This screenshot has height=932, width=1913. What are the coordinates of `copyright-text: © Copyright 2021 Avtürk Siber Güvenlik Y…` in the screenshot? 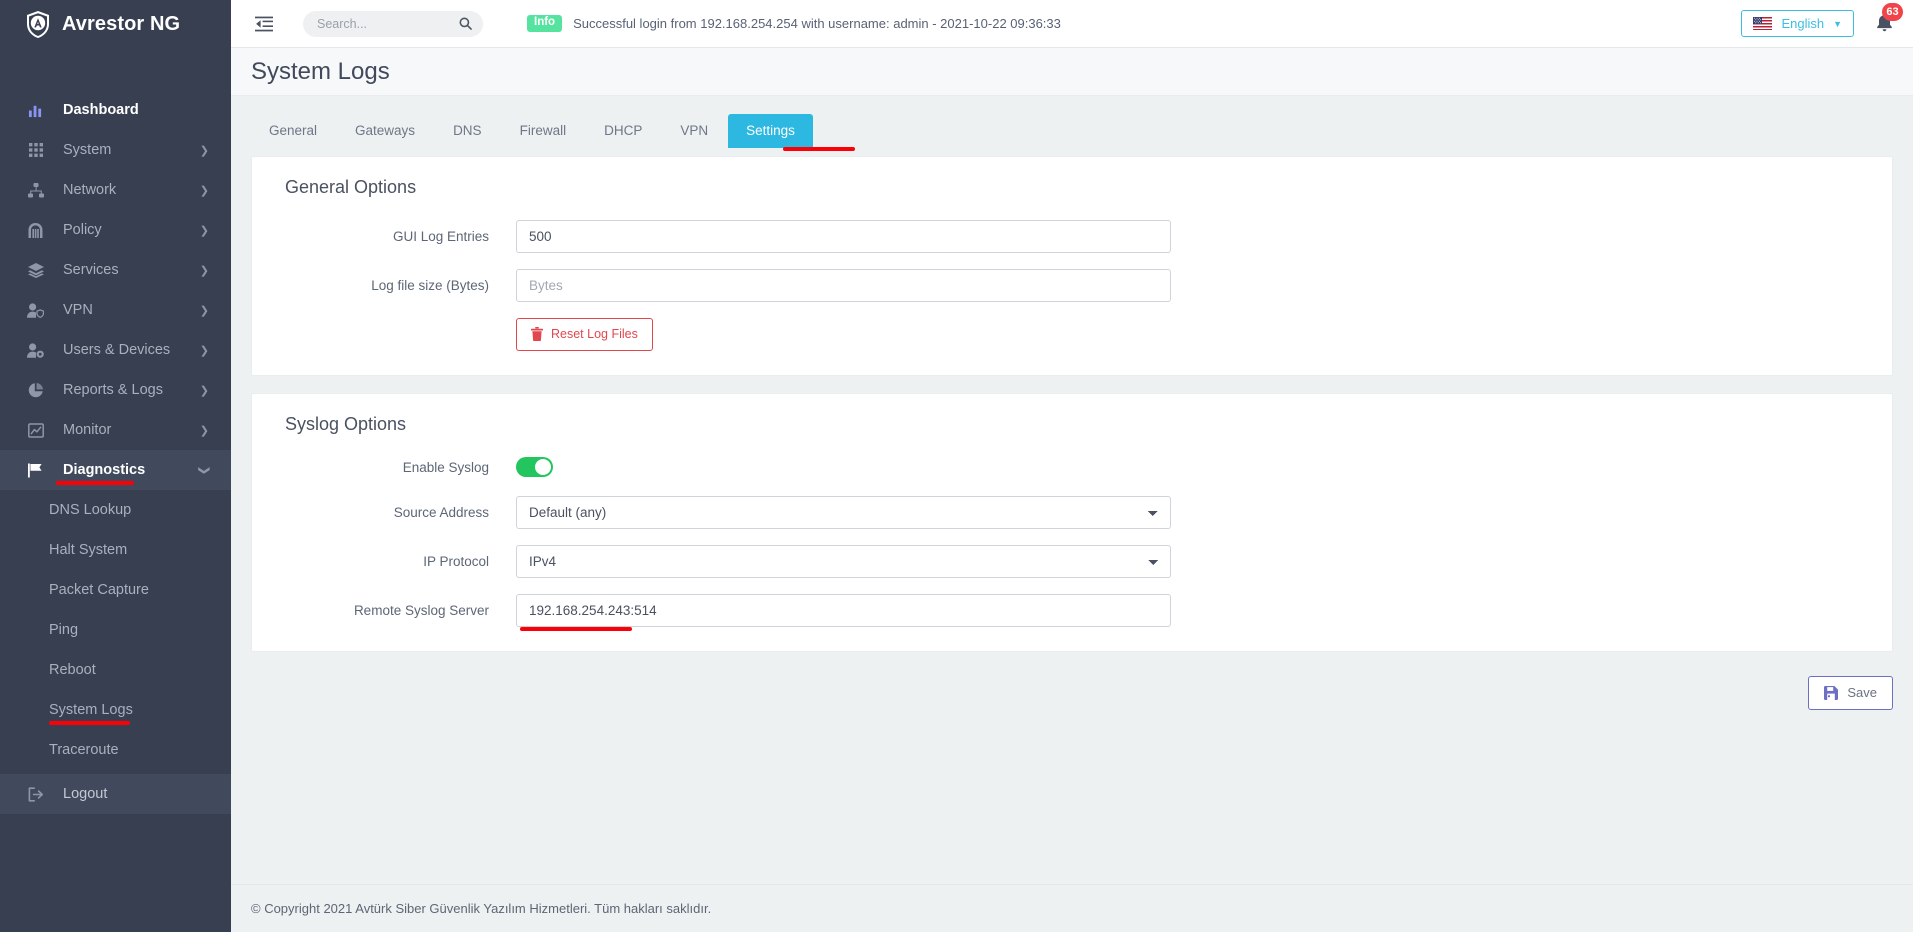 It's located at (481, 908).